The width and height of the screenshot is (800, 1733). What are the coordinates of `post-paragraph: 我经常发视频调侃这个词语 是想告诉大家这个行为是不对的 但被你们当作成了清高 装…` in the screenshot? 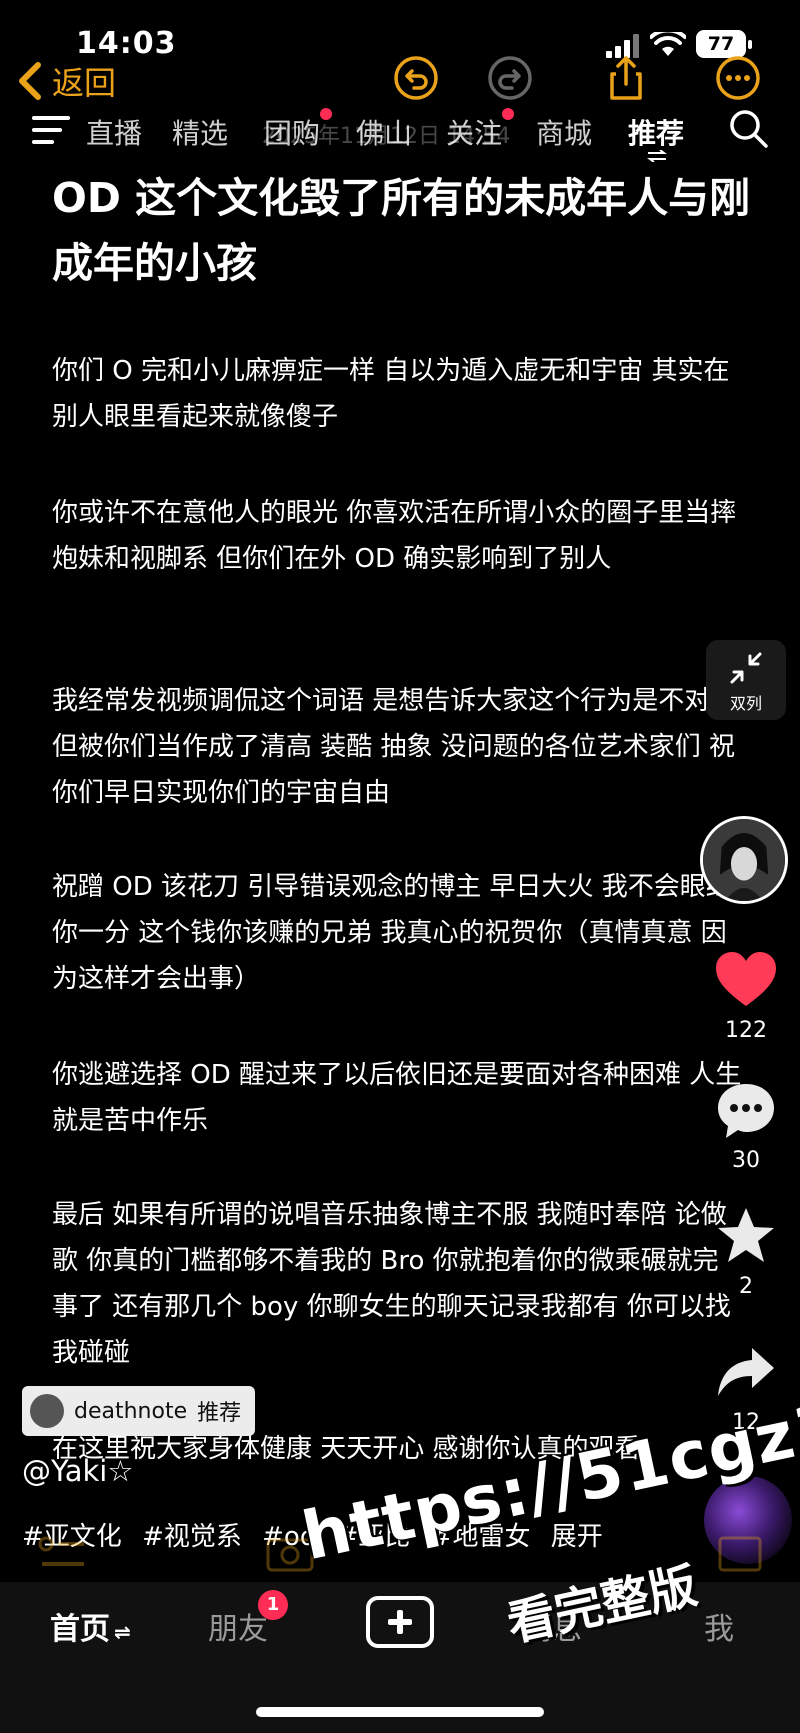 It's located at (394, 747).